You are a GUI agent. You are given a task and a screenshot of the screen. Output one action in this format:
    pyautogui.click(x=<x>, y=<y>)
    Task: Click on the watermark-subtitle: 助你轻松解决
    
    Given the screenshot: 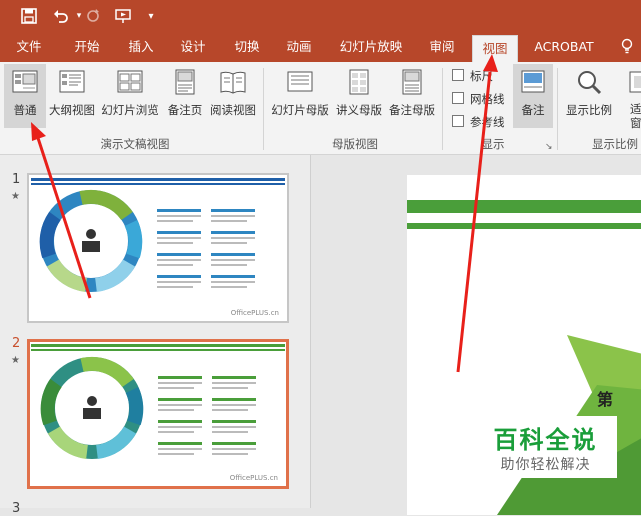 What is the action you would take?
    pyautogui.click(x=545, y=465)
    